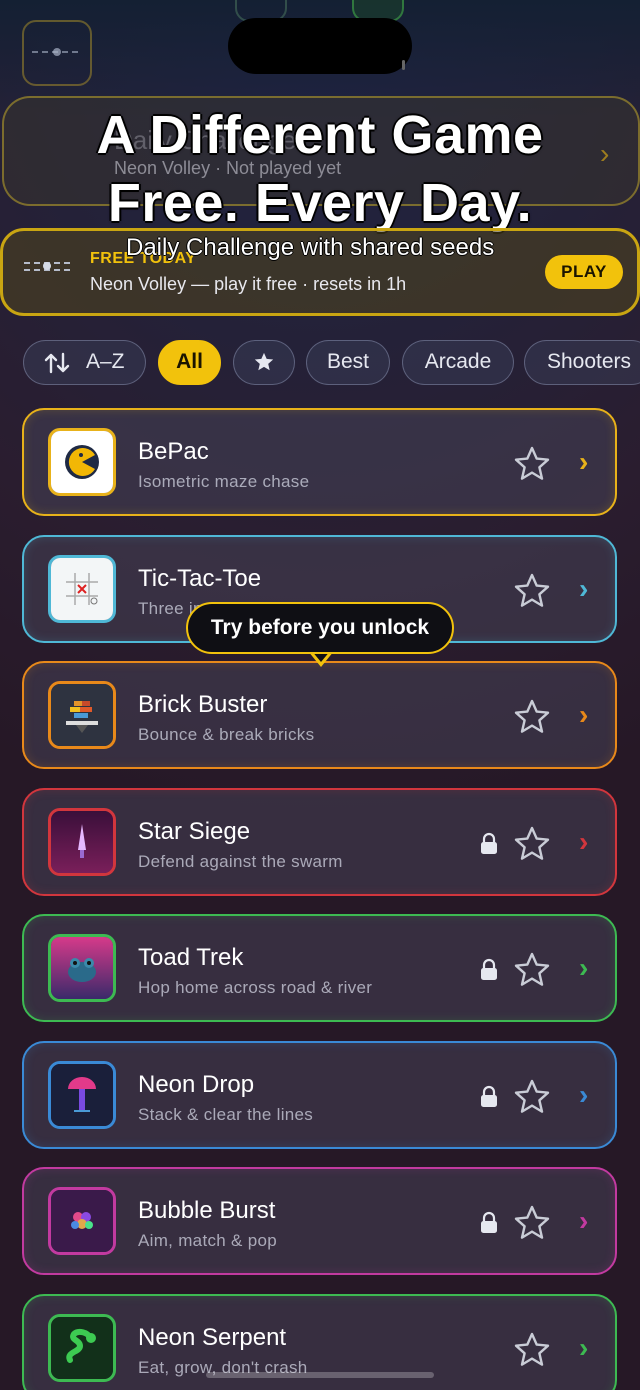 Image resolution: width=640 pixels, height=1390 pixels. I want to click on daily-challenge-icon, so click(57, 53).